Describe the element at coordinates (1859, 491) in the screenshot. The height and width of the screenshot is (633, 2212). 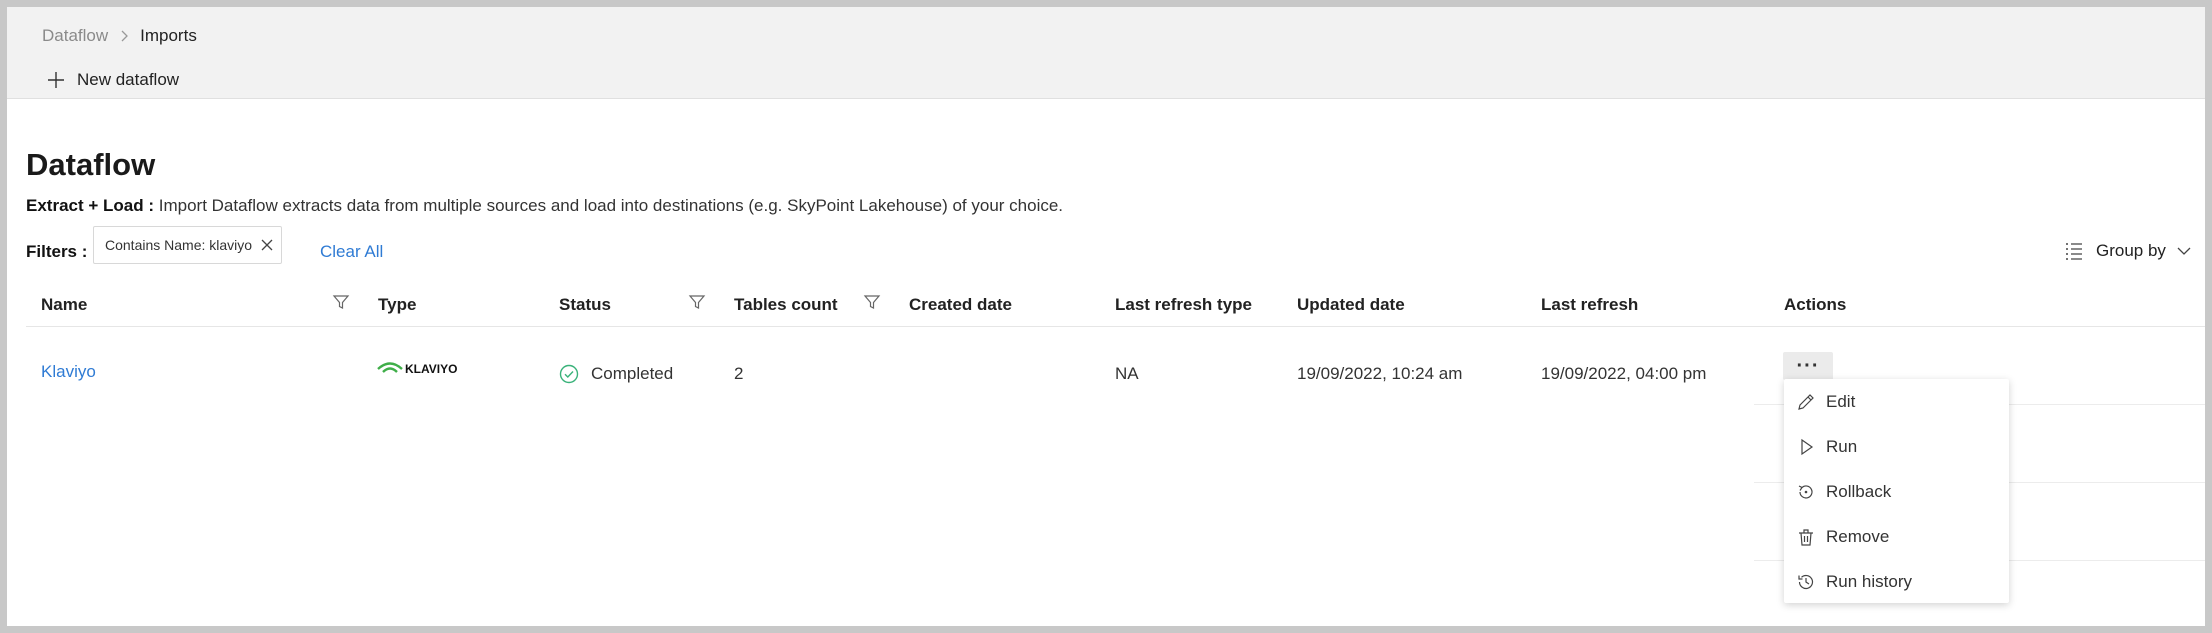
I see `menu-item-label: Rollback` at that location.